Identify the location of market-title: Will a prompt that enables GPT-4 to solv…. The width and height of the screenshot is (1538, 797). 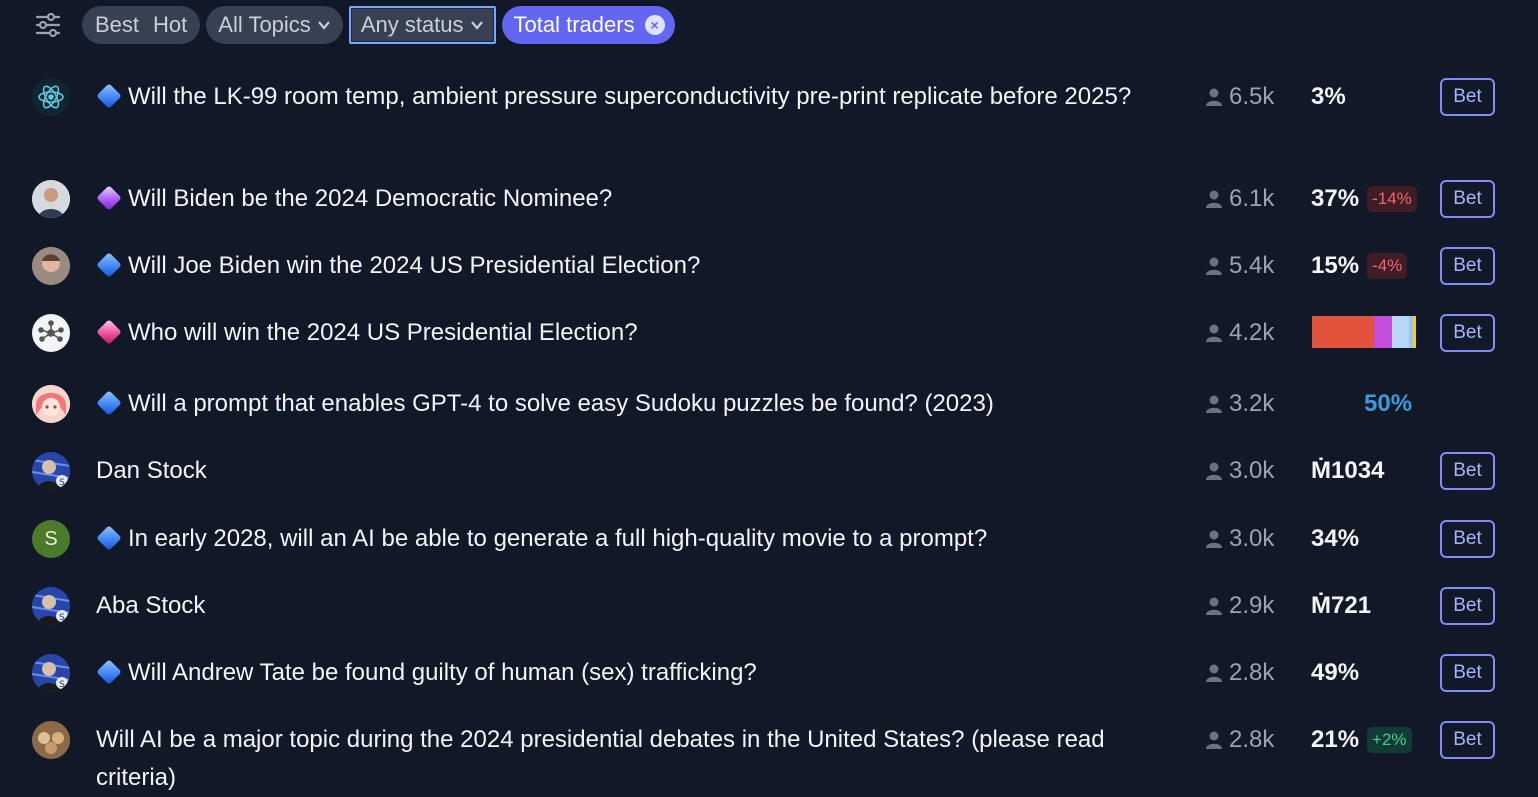
(616, 404).